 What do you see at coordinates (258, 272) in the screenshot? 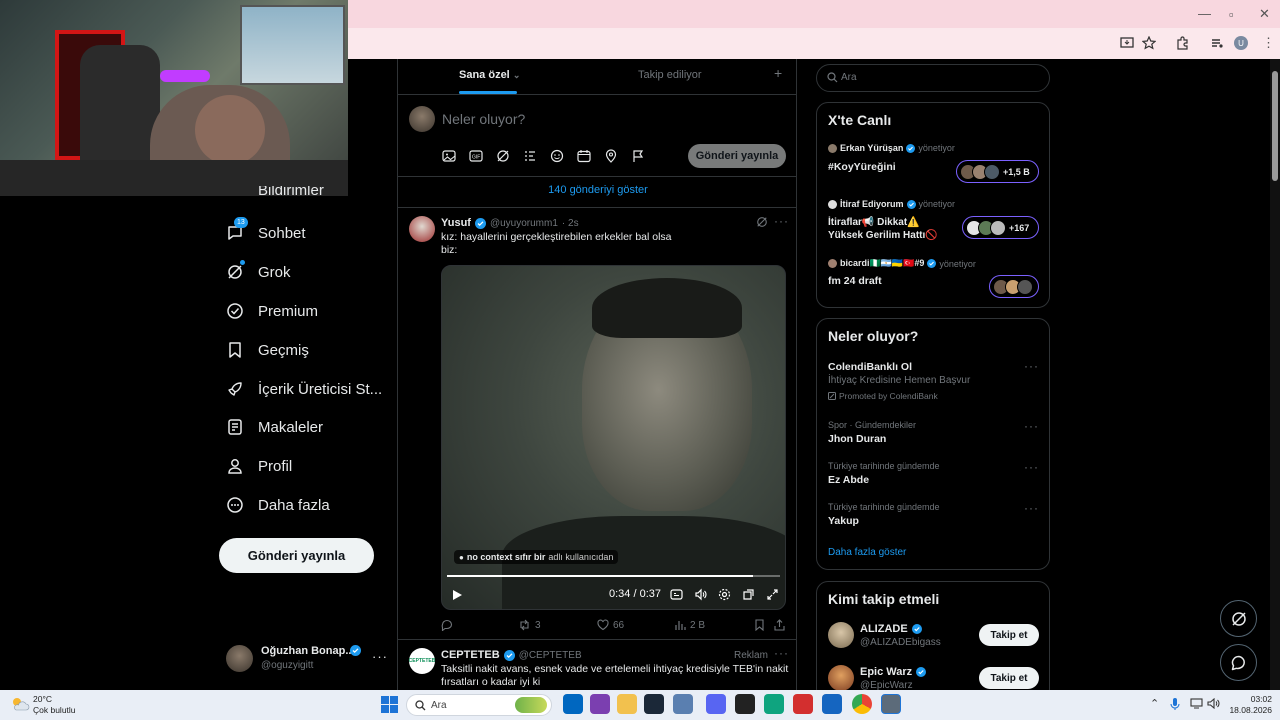
I see `nav-item-grok: Grok` at bounding box center [258, 272].